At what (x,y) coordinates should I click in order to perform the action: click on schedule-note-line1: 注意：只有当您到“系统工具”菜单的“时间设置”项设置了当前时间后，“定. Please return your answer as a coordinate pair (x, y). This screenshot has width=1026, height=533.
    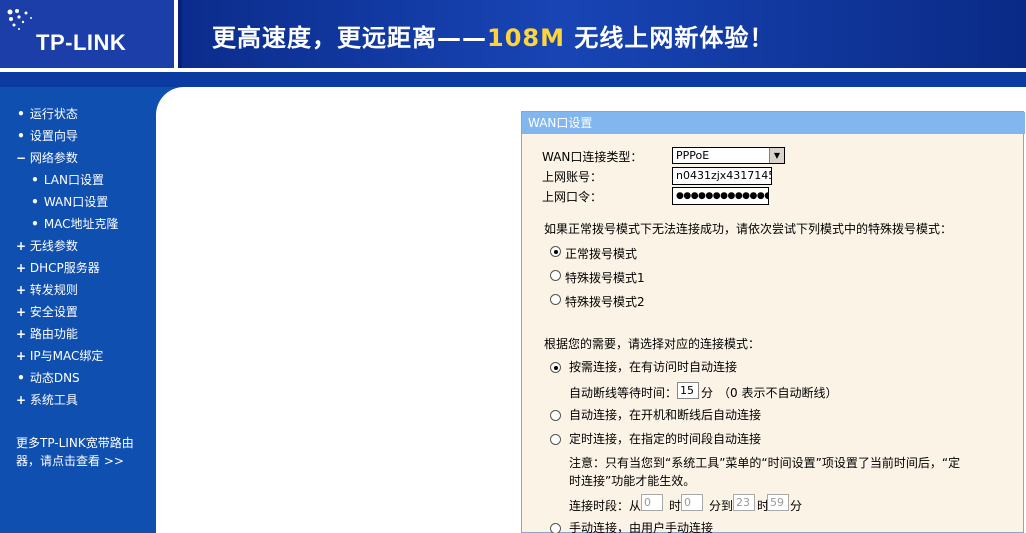
    Looking at the image, I should click on (765, 463).